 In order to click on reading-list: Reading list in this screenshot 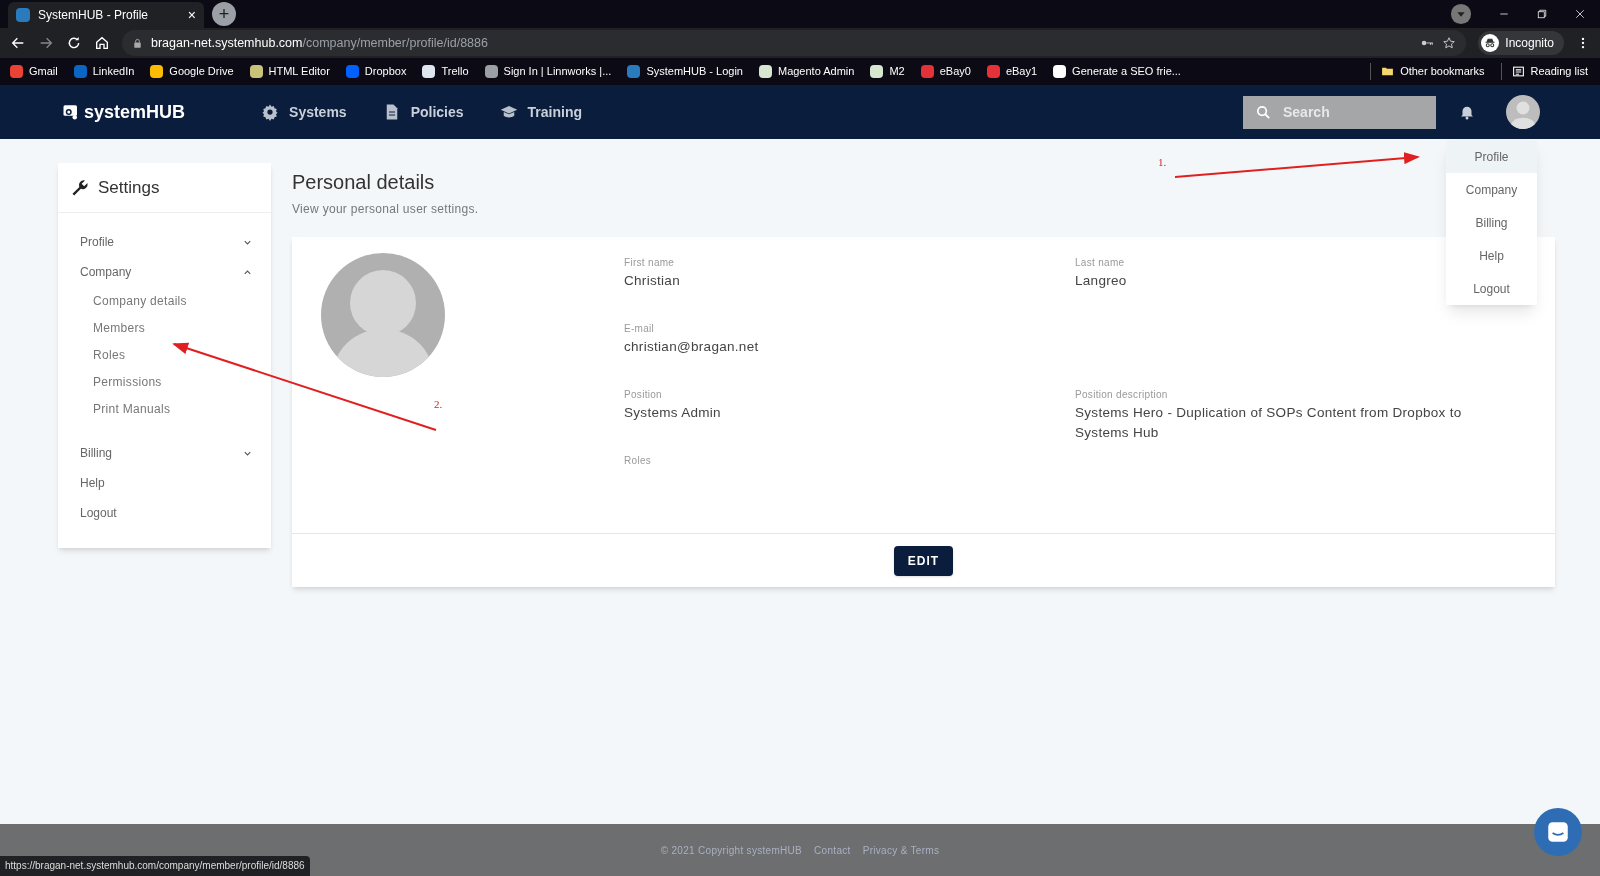, I will do `click(1544, 71)`.